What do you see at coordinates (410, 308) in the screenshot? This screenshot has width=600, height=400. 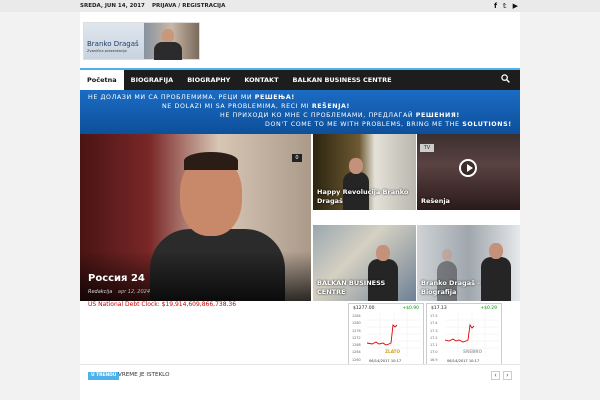 I see `gold-change: +$0.90` at bounding box center [410, 308].